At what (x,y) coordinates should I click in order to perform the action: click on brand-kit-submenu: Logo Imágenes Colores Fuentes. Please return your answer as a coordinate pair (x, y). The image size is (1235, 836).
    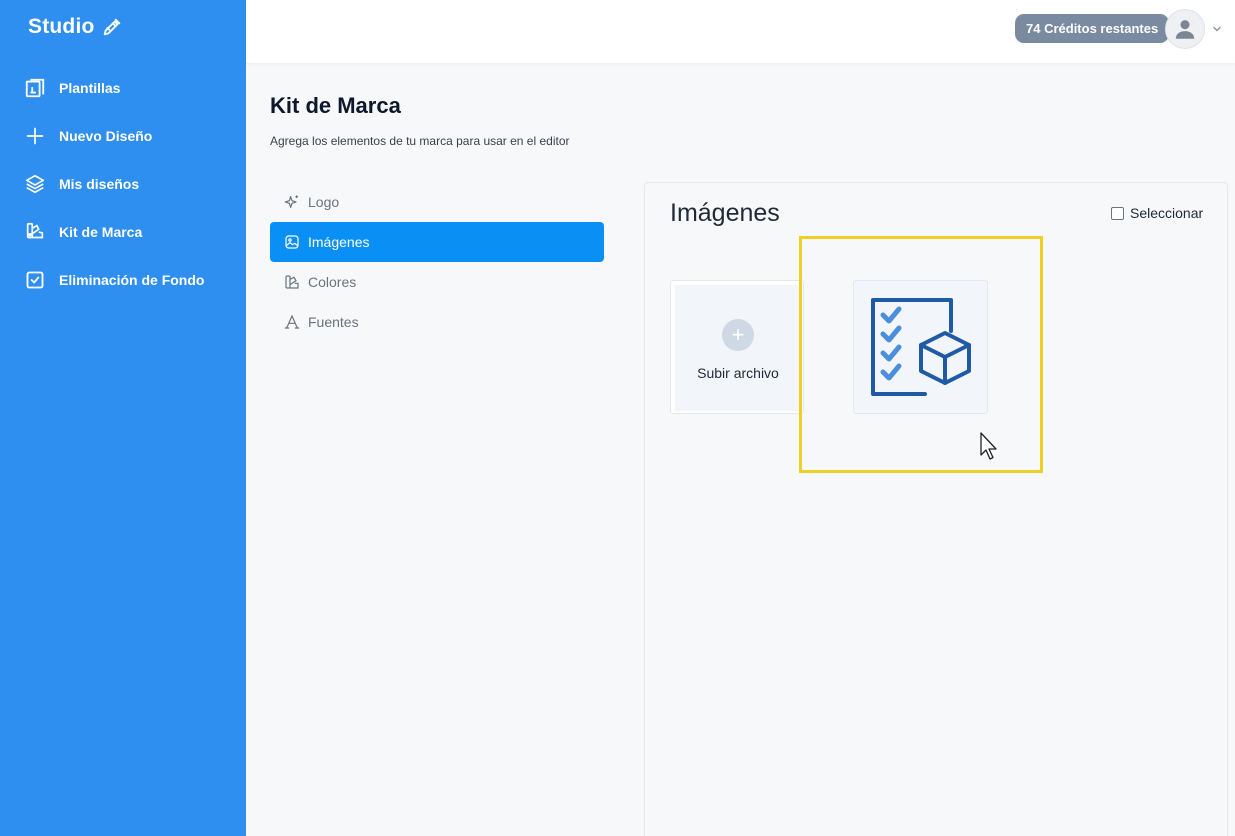
    Looking at the image, I should click on (437, 262).